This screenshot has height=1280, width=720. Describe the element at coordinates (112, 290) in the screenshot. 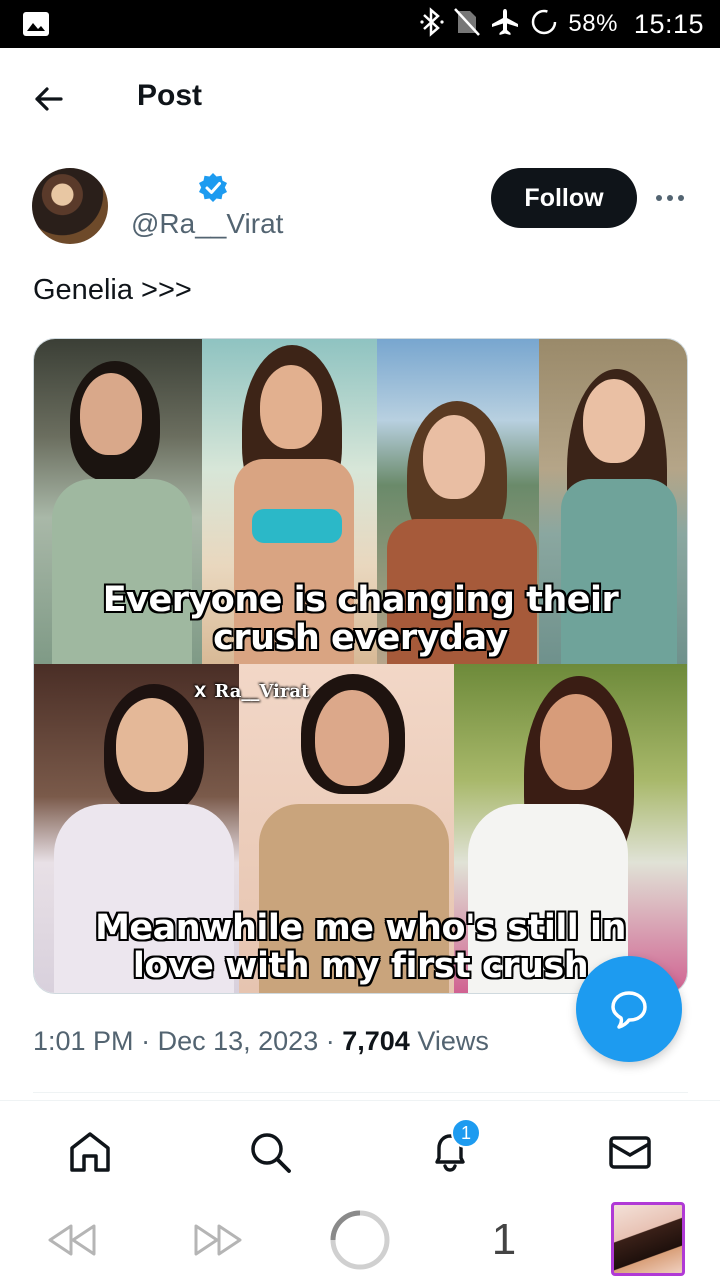

I see `tweet-text: Genelia >>>` at that location.